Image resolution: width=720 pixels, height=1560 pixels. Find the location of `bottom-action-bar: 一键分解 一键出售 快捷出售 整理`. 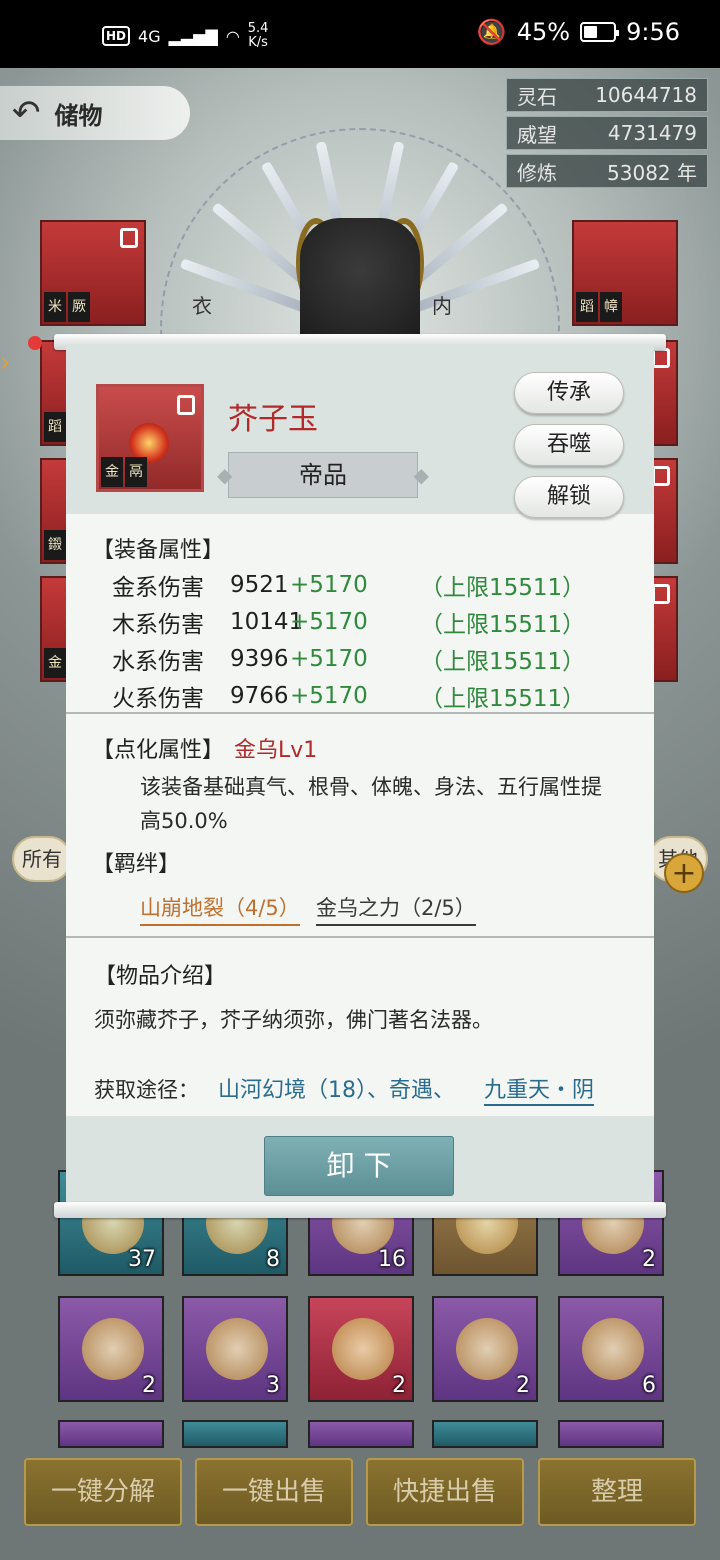

bottom-action-bar: 一键分解 一键出售 快捷出售 整理 is located at coordinates (360, 1504).